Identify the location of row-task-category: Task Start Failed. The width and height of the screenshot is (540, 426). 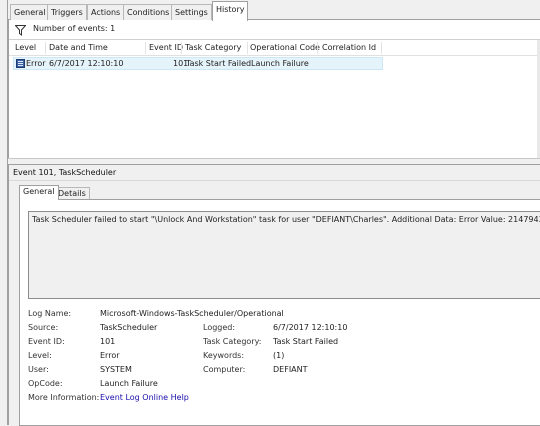
(219, 63).